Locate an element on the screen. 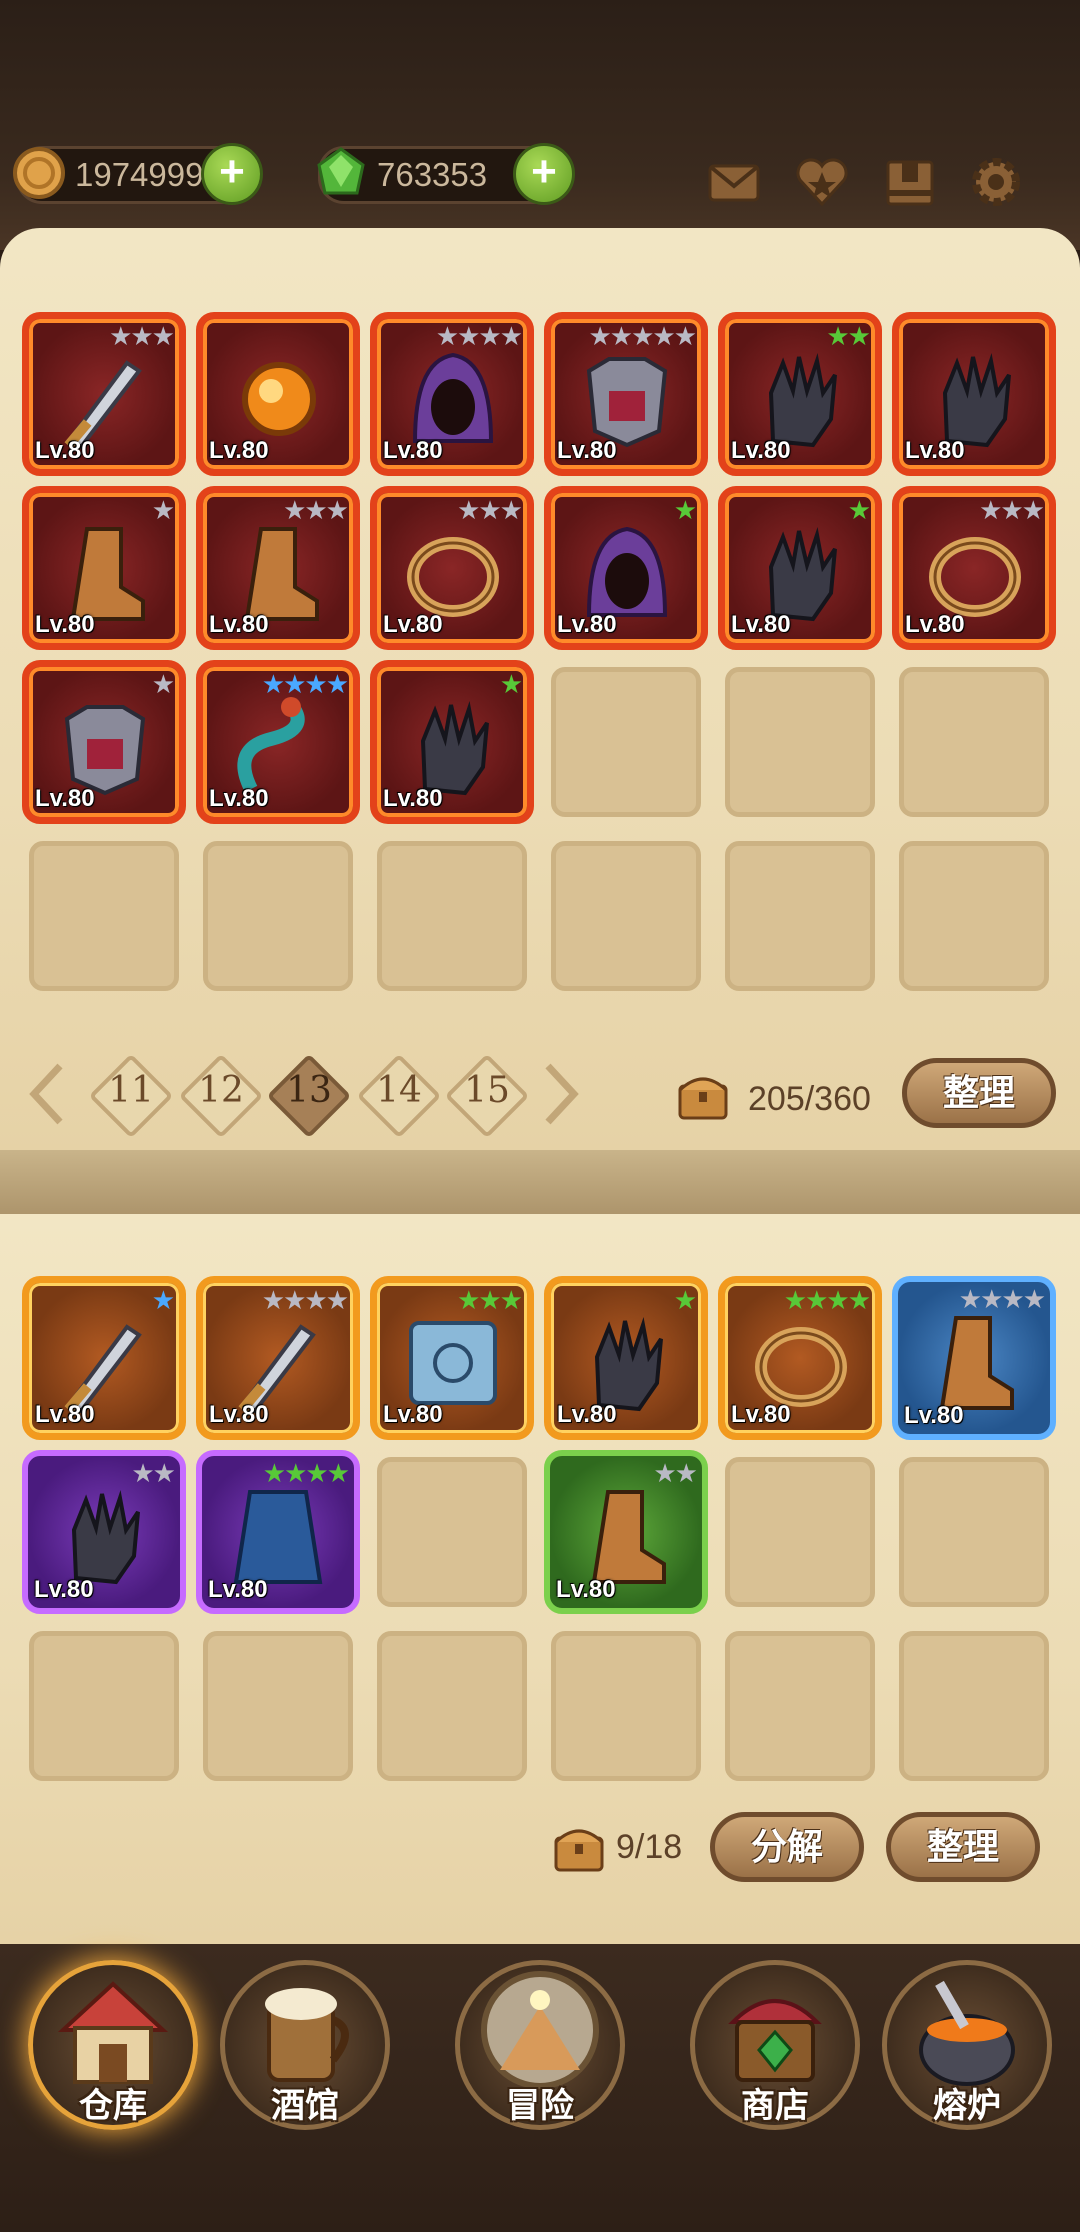 The image size is (1080, 2232). decompose-button: 分解 is located at coordinates (787, 1847).